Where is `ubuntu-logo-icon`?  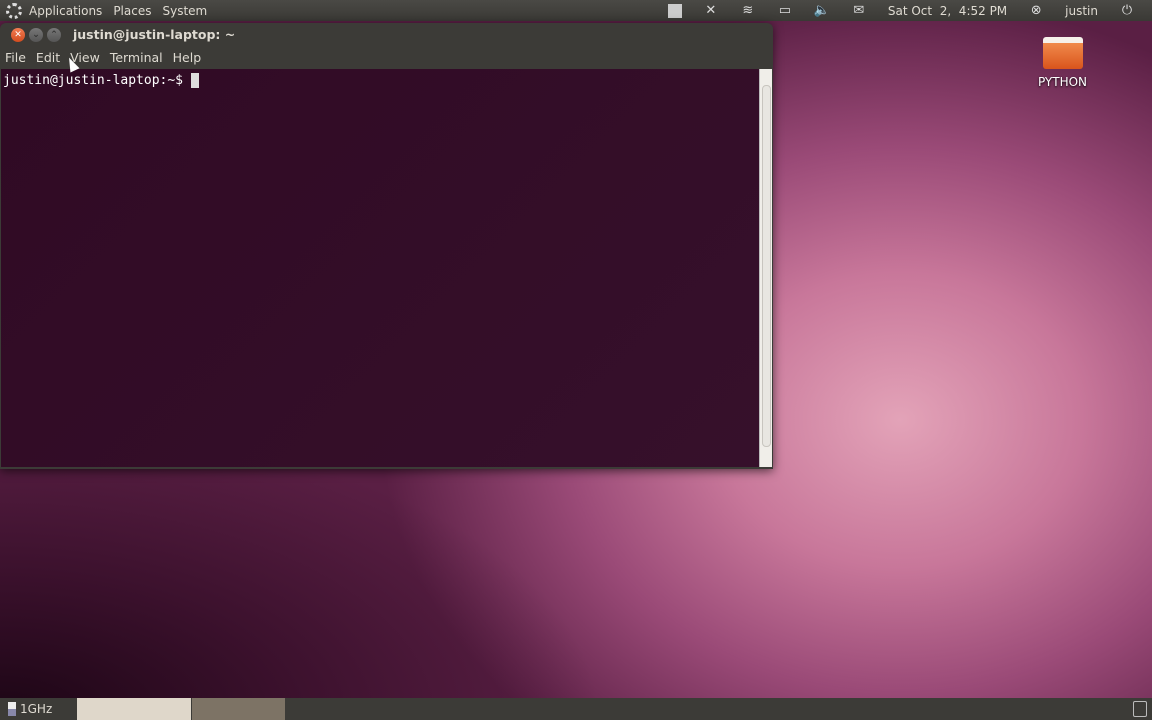
ubuntu-logo-icon is located at coordinates (14, 10).